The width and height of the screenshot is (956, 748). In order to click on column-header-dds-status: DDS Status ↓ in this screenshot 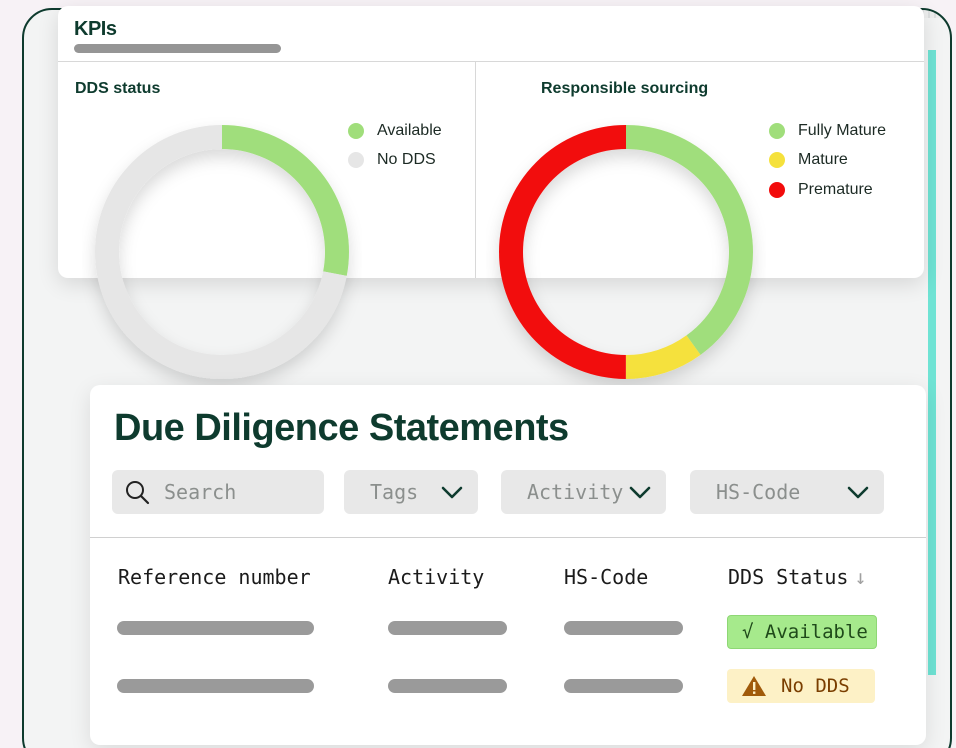, I will do `click(797, 577)`.